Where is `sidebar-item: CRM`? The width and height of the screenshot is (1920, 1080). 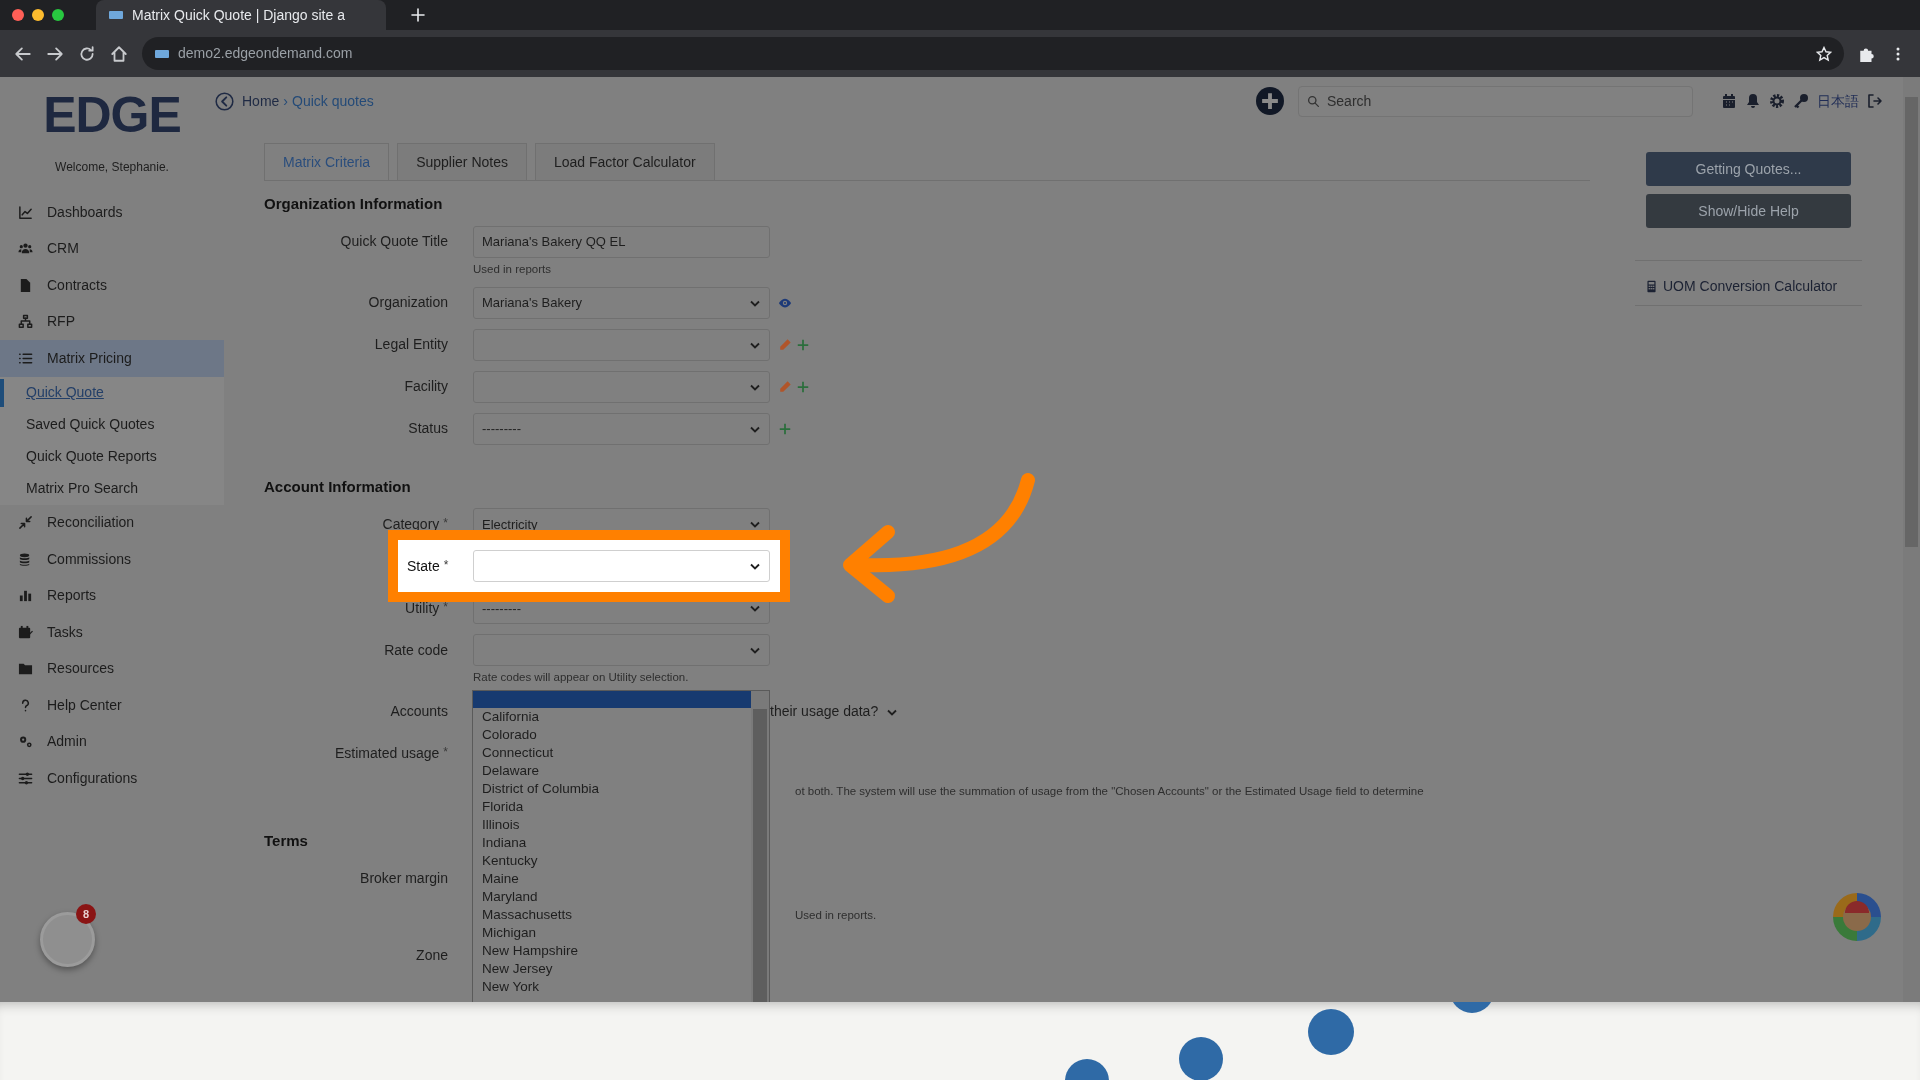 sidebar-item: CRM is located at coordinates (112, 248).